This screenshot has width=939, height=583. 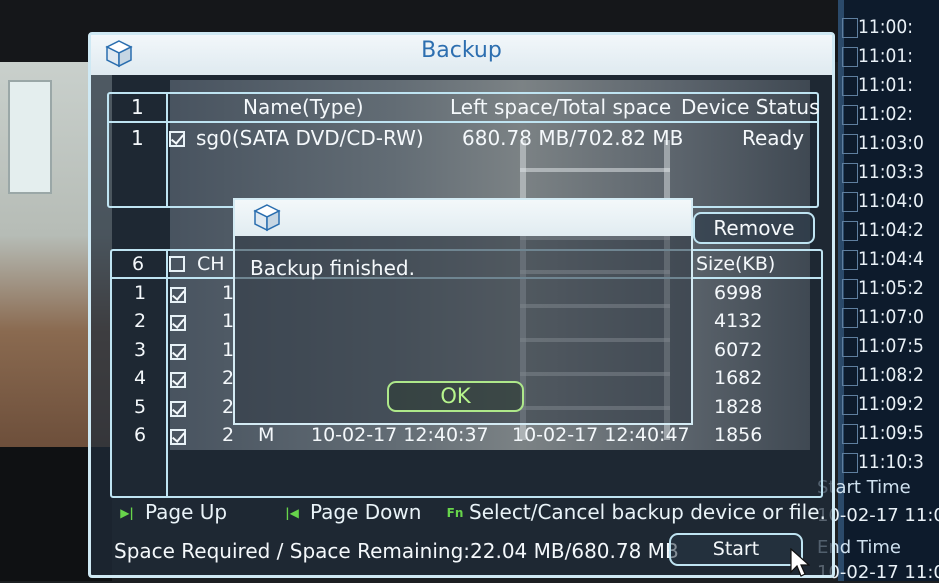 I want to click on time-list-item: 11:03:0, so click(x=898, y=143).